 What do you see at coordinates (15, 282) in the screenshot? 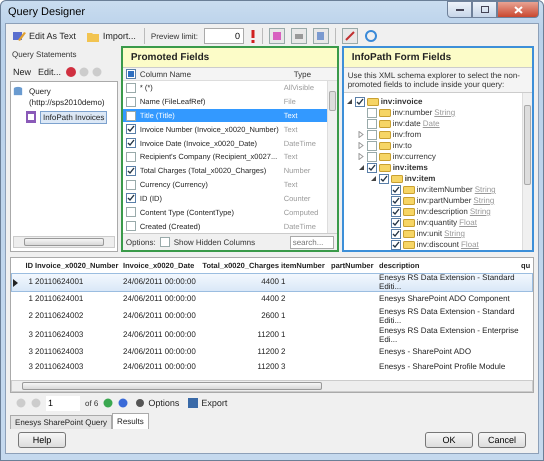
I see `row-pointer-icon` at bounding box center [15, 282].